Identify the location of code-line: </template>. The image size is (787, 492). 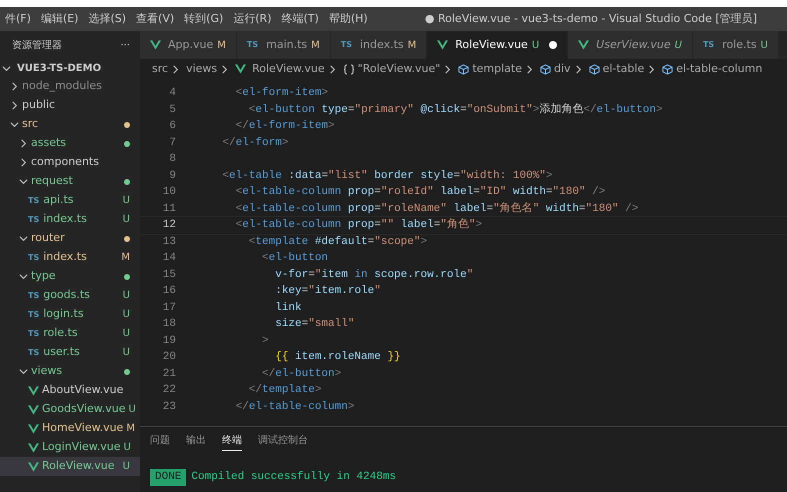
(285, 390).